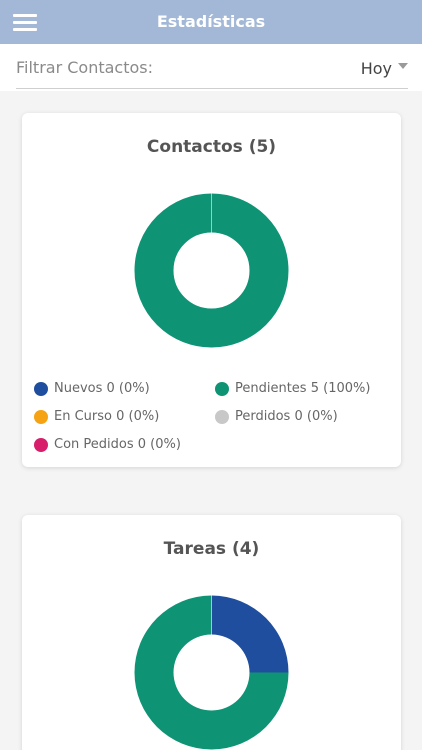  What do you see at coordinates (107, 416) in the screenshot?
I see `legend-label-en-curso: En Curso 0 (0%)` at bounding box center [107, 416].